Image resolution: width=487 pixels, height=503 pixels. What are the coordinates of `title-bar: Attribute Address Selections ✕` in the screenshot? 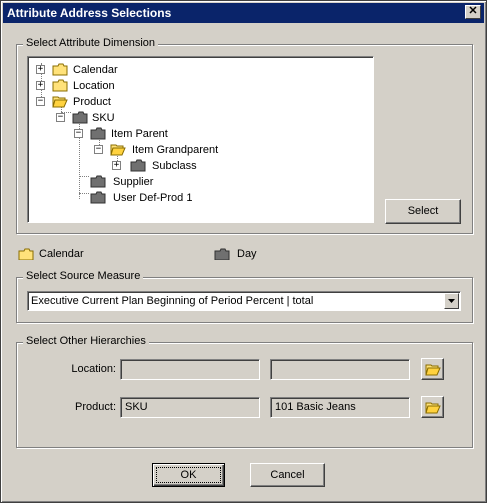 It's located at (243, 13).